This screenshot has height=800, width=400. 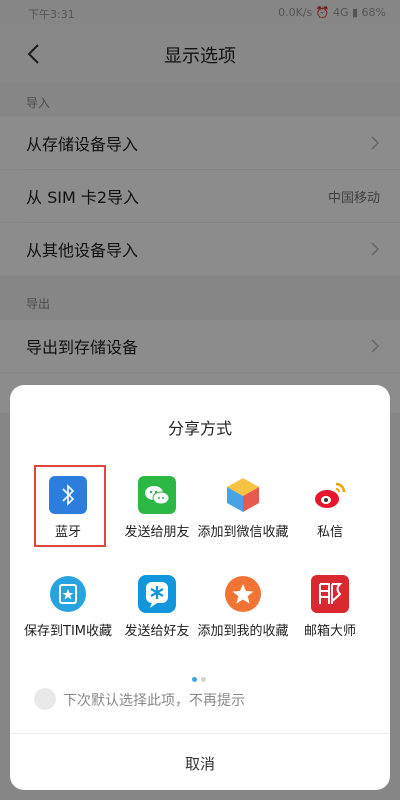 I want to click on wechat-icon, so click(x=157, y=495).